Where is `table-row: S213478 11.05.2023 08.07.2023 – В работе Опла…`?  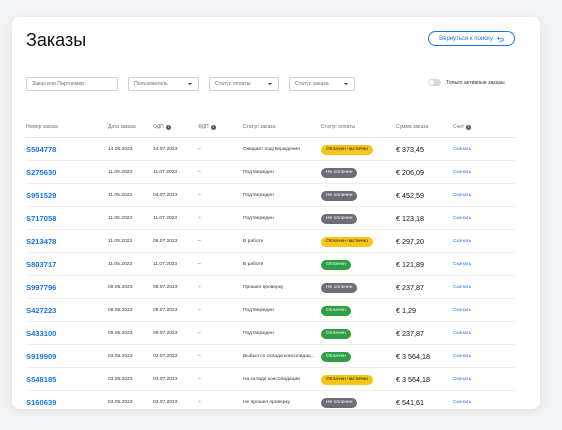 table-row: S213478 11.05.2023 08.07.2023 – В работе Опла… is located at coordinates (276, 241).